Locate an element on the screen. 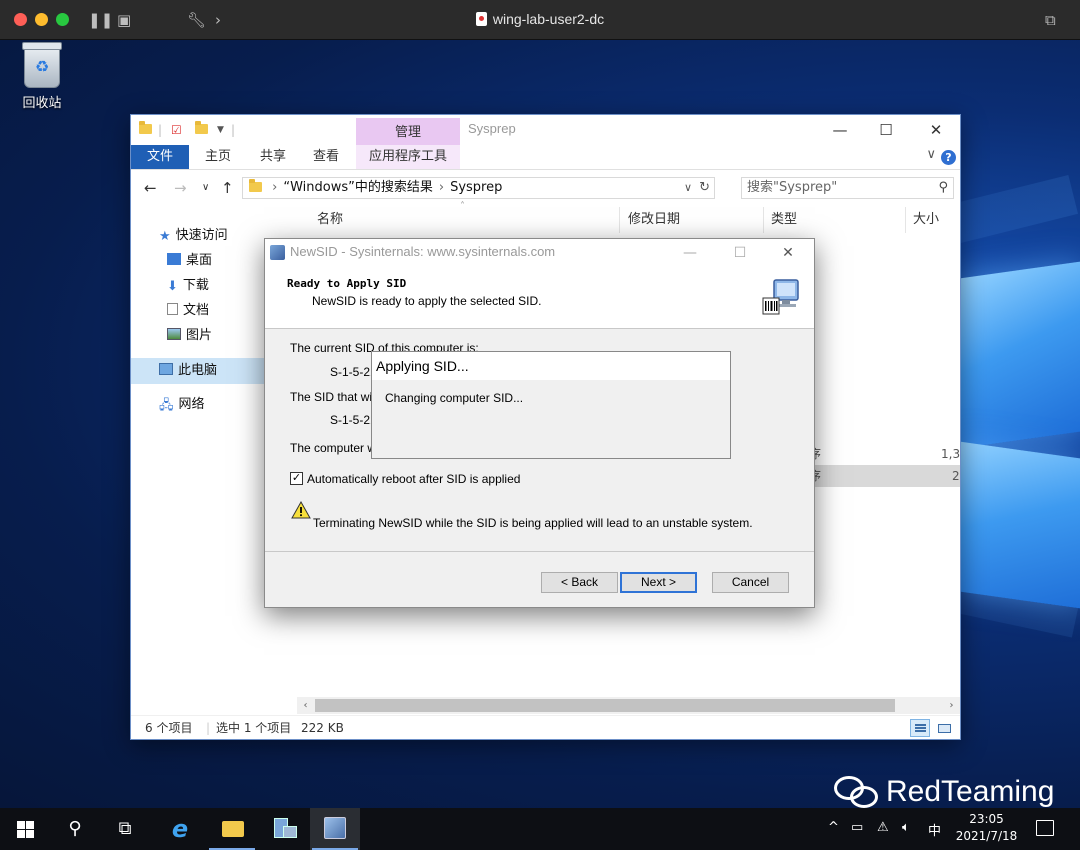 The image size is (1080, 850). tab-file: 文件 is located at coordinates (160, 157).